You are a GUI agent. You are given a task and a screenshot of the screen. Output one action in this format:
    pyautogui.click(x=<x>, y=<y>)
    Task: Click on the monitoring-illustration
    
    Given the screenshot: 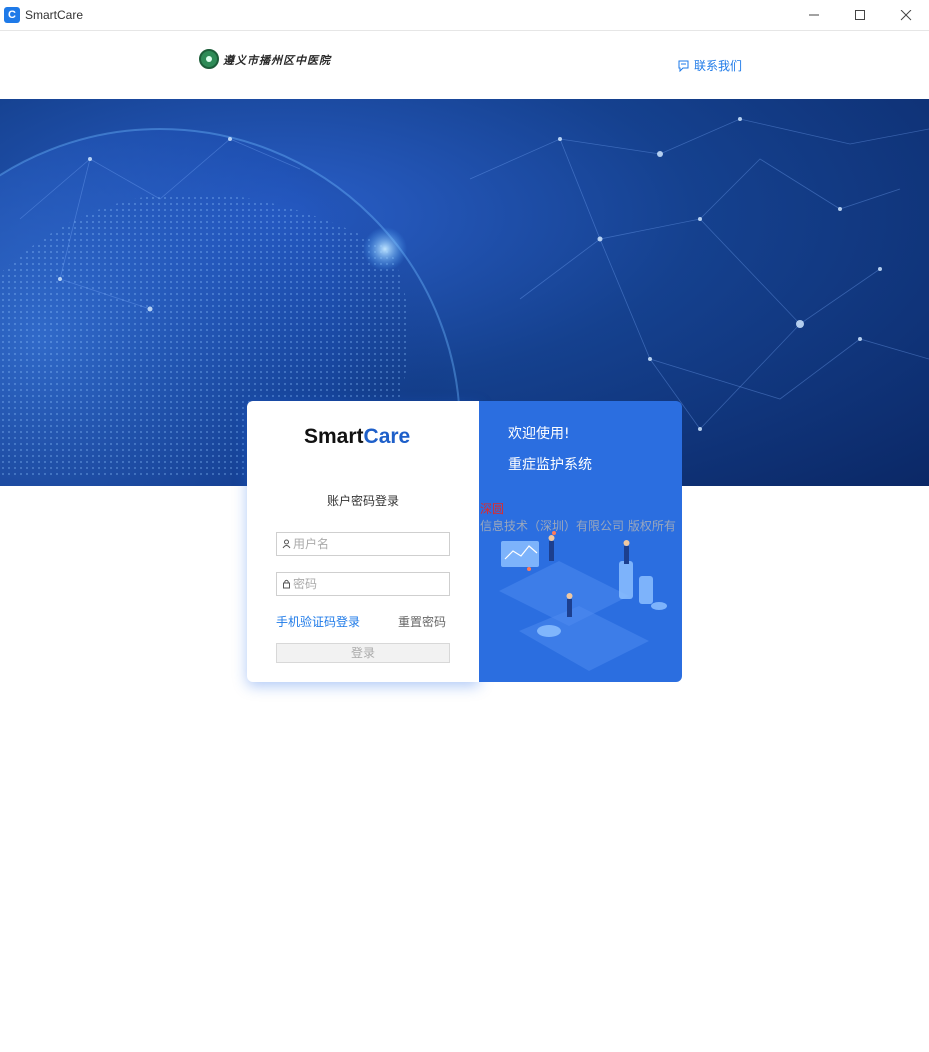 What is the action you would take?
    pyautogui.click(x=583, y=601)
    